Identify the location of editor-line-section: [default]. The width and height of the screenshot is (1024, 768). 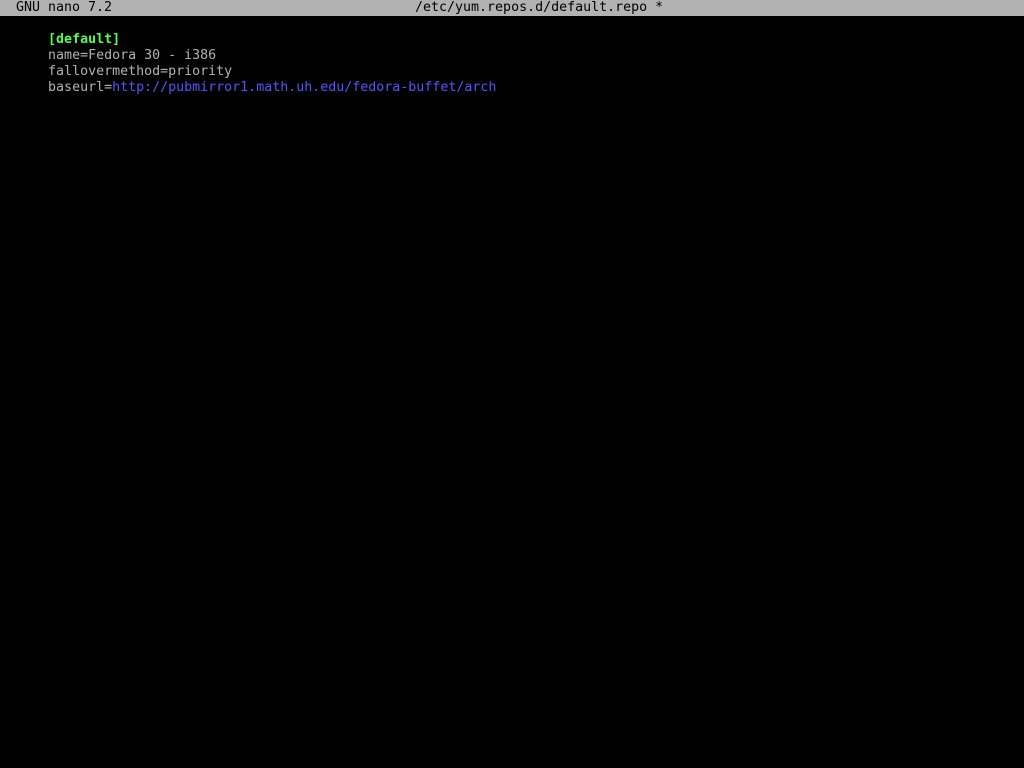
(512, 31).